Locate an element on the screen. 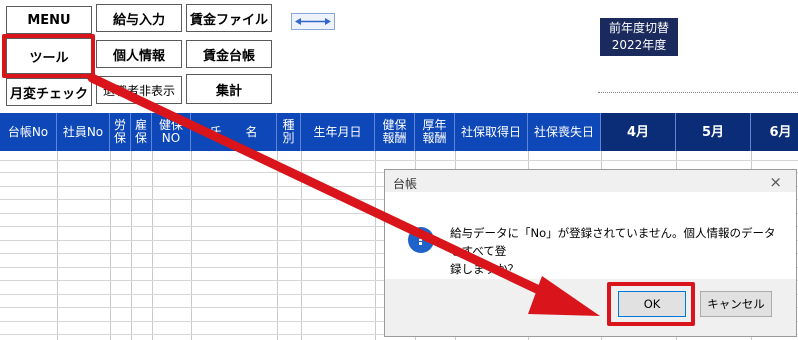 Image resolution: width=798 pixels, height=340 pixels. arrow-head is located at coordinates (564, 296).